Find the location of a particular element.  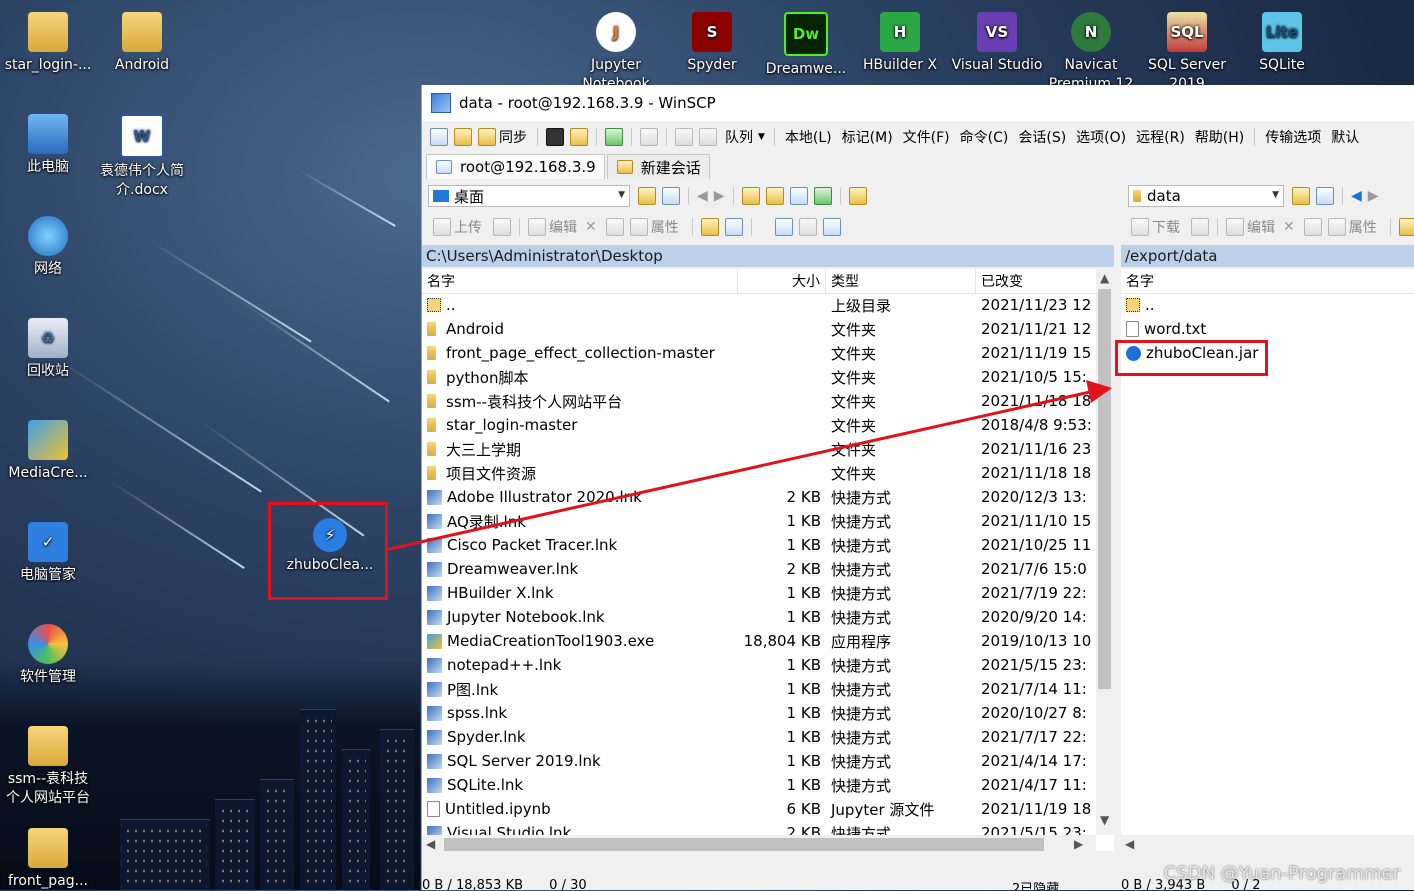

desktop-icon-pc-manager: ✓ 电脑管家 is located at coordinates (48, 553).